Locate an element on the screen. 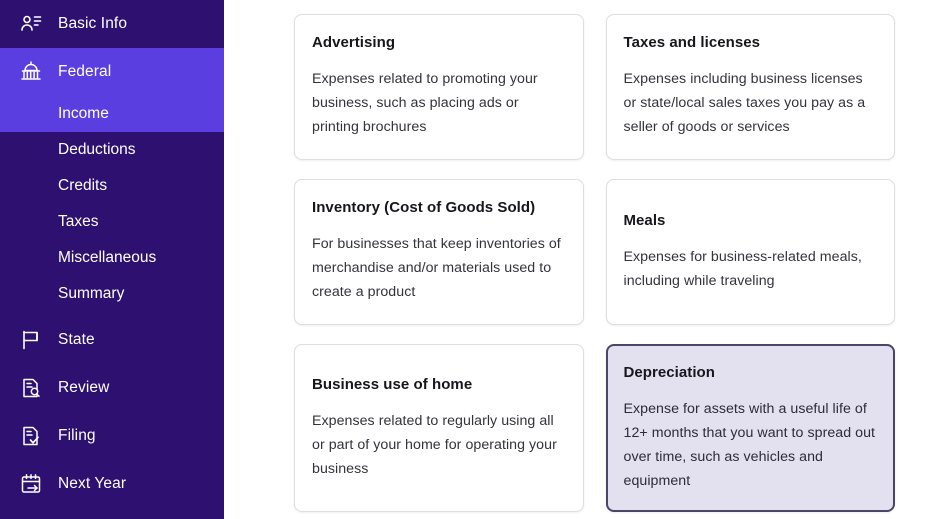 The width and height of the screenshot is (943, 519). sidebar-subitem-label: Income is located at coordinates (83, 113).